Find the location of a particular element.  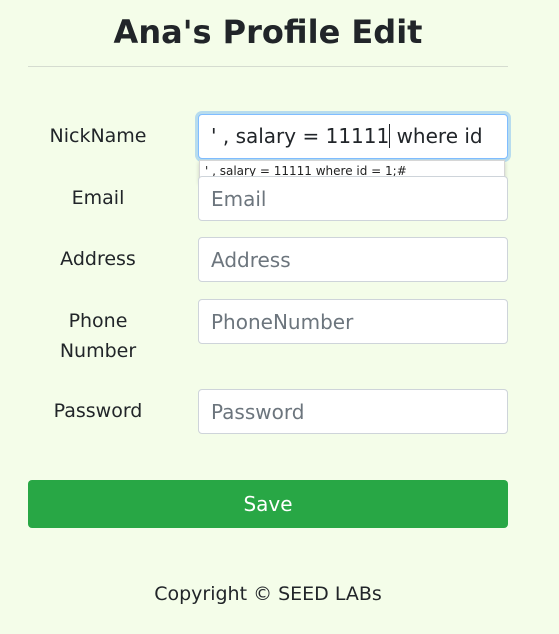

save-button: Save is located at coordinates (268, 504).